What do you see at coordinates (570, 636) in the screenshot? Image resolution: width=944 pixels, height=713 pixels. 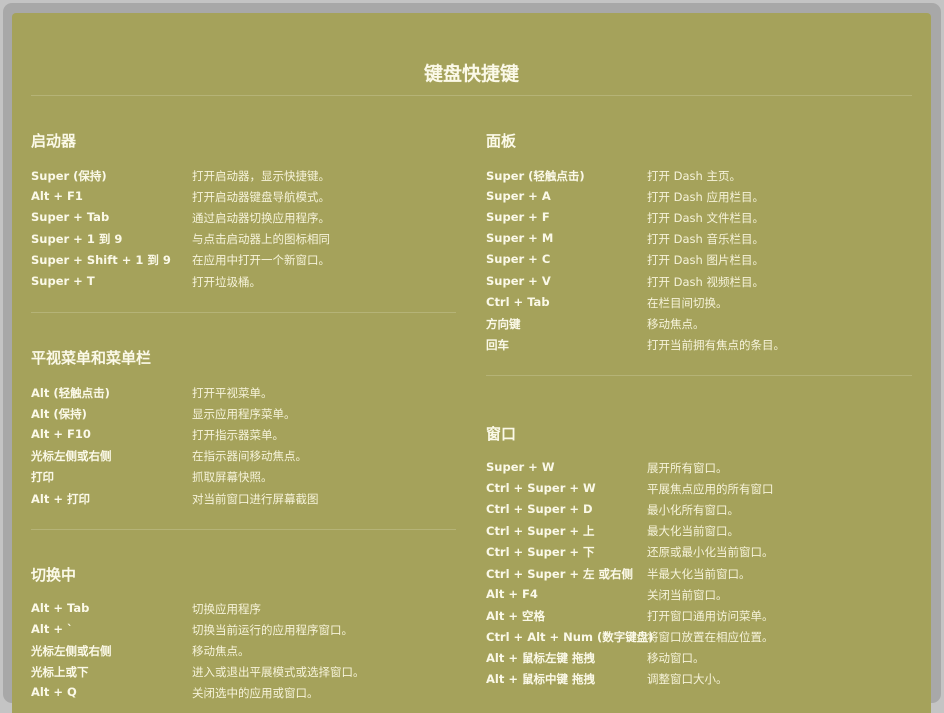 I see `shortcut-key: Ctrl + Alt + Num (数字键盘)` at bounding box center [570, 636].